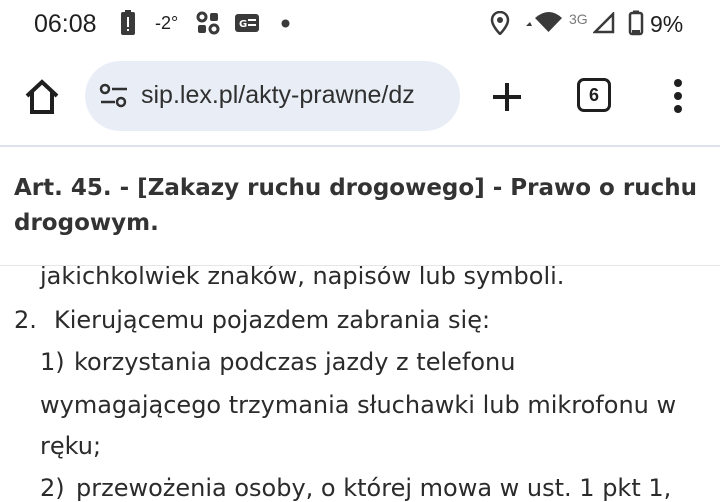  I want to click on network-type: 3G, so click(578, 19).